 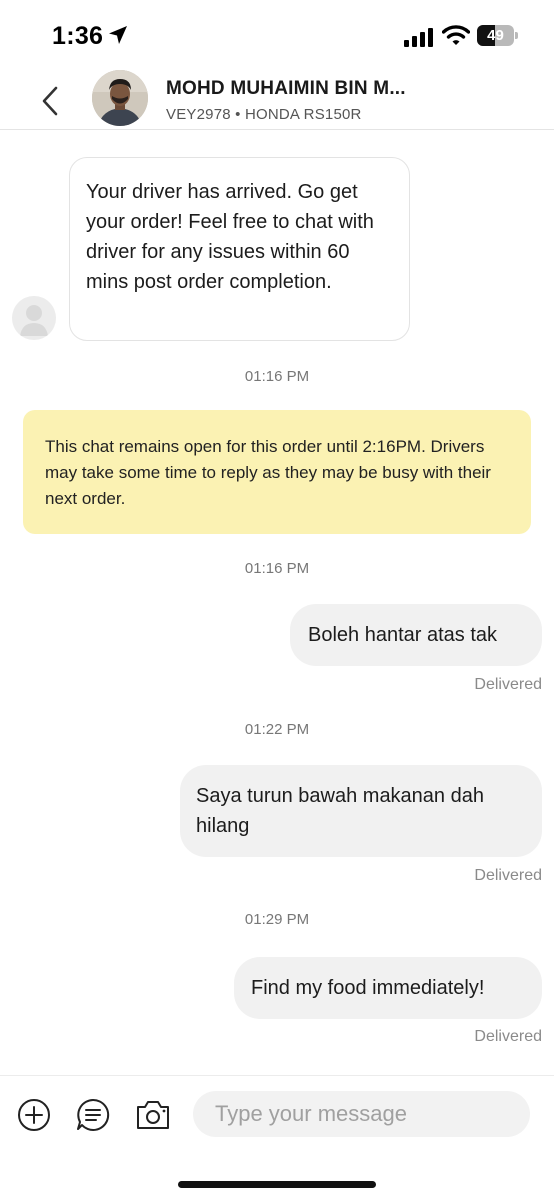 What do you see at coordinates (51, 101) in the screenshot?
I see `back-chevron-icon` at bounding box center [51, 101].